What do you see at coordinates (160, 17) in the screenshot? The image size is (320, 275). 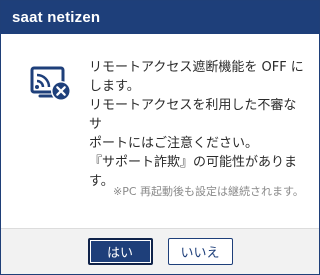 I see `dialog-title-bar: saat netizen` at bounding box center [160, 17].